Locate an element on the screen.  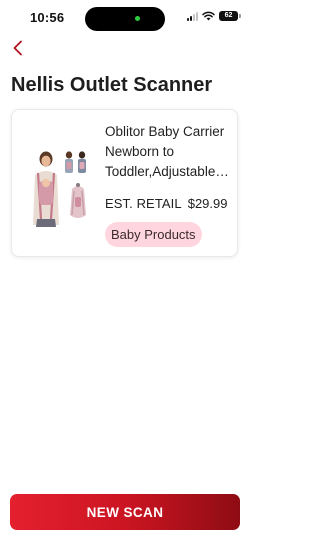
estimated-retail: EST. RETAIL $29.99 is located at coordinates (171, 203).